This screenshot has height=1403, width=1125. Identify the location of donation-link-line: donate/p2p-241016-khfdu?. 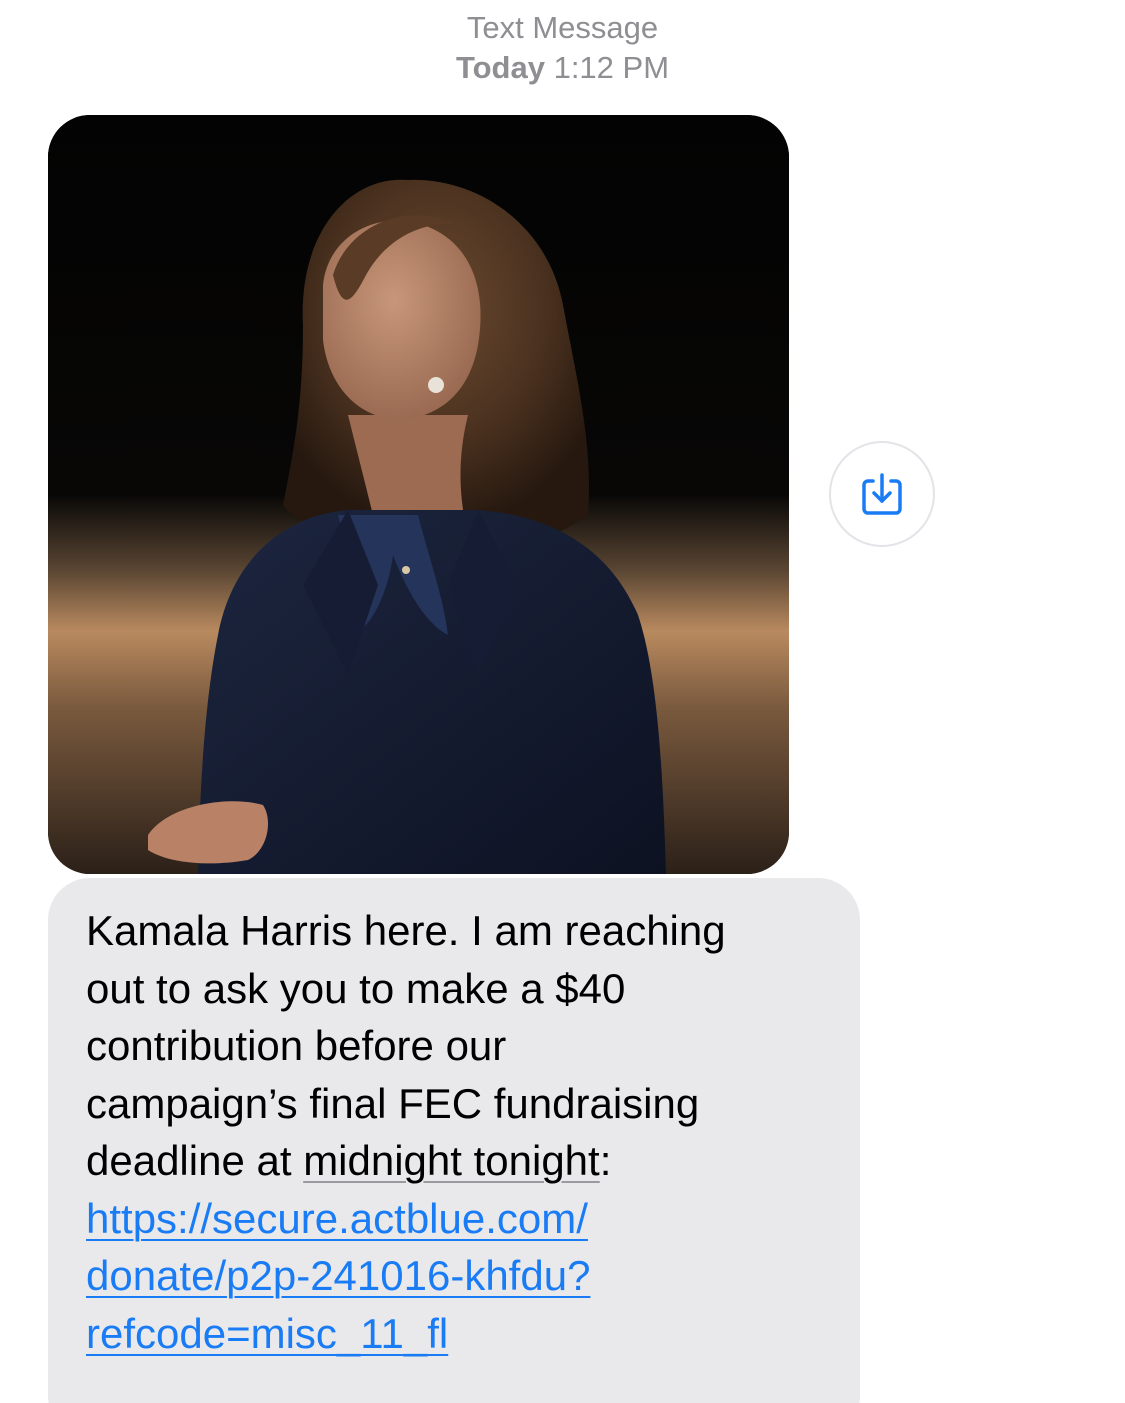
(338, 1275).